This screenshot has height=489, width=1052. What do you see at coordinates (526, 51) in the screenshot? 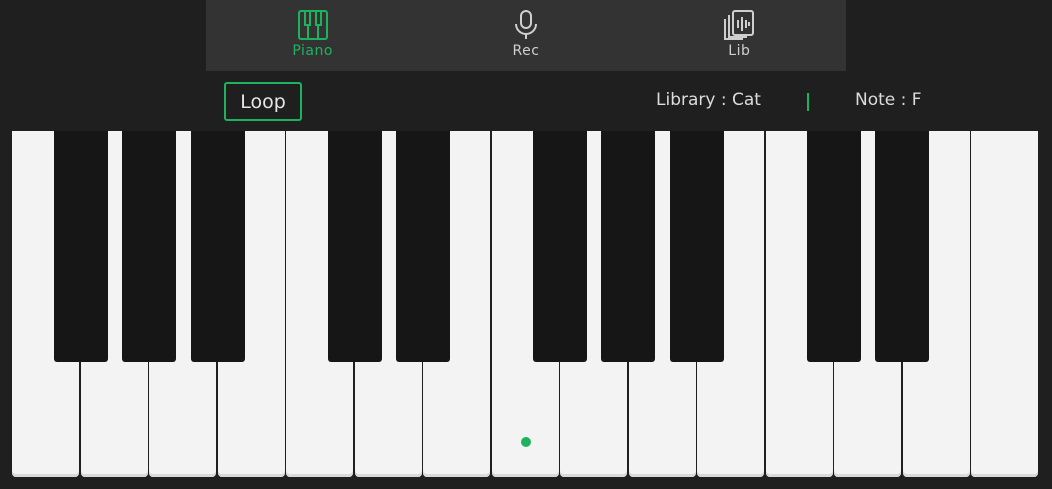
I see `tab-rec-label: Rec` at bounding box center [526, 51].